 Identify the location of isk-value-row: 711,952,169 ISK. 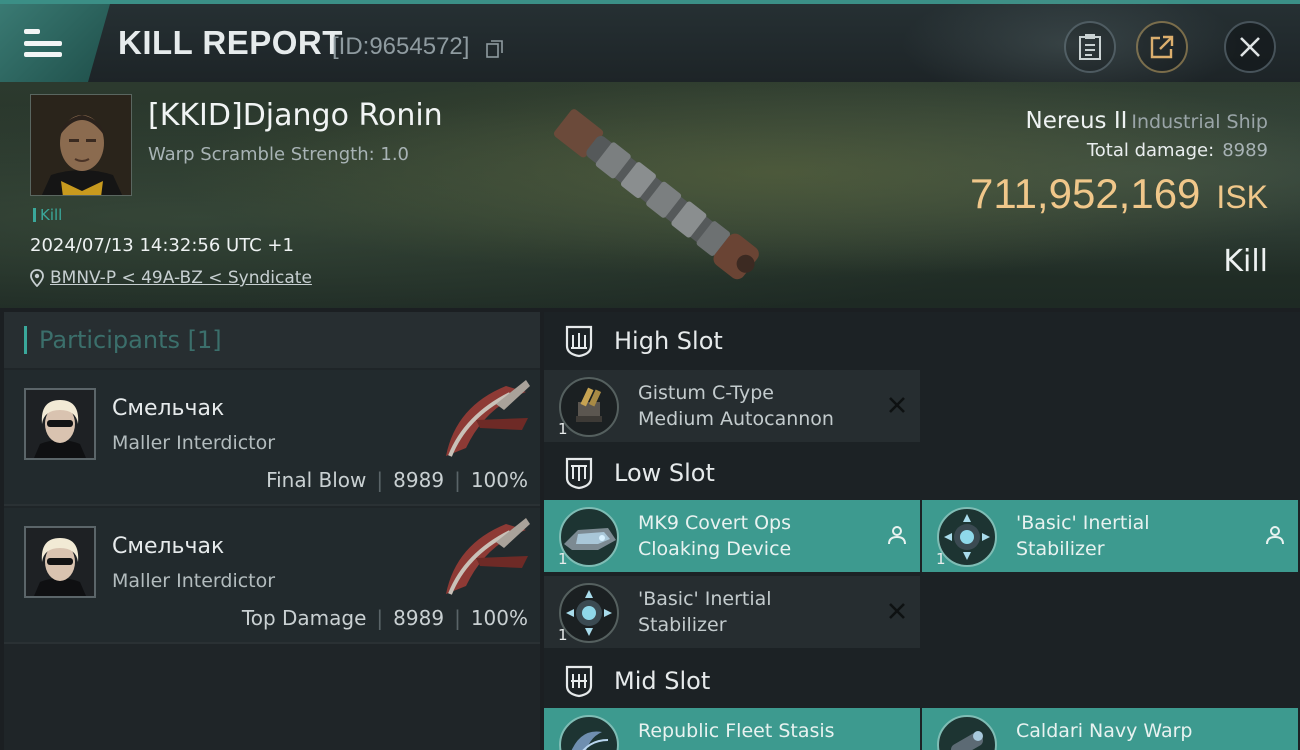
(1119, 194).